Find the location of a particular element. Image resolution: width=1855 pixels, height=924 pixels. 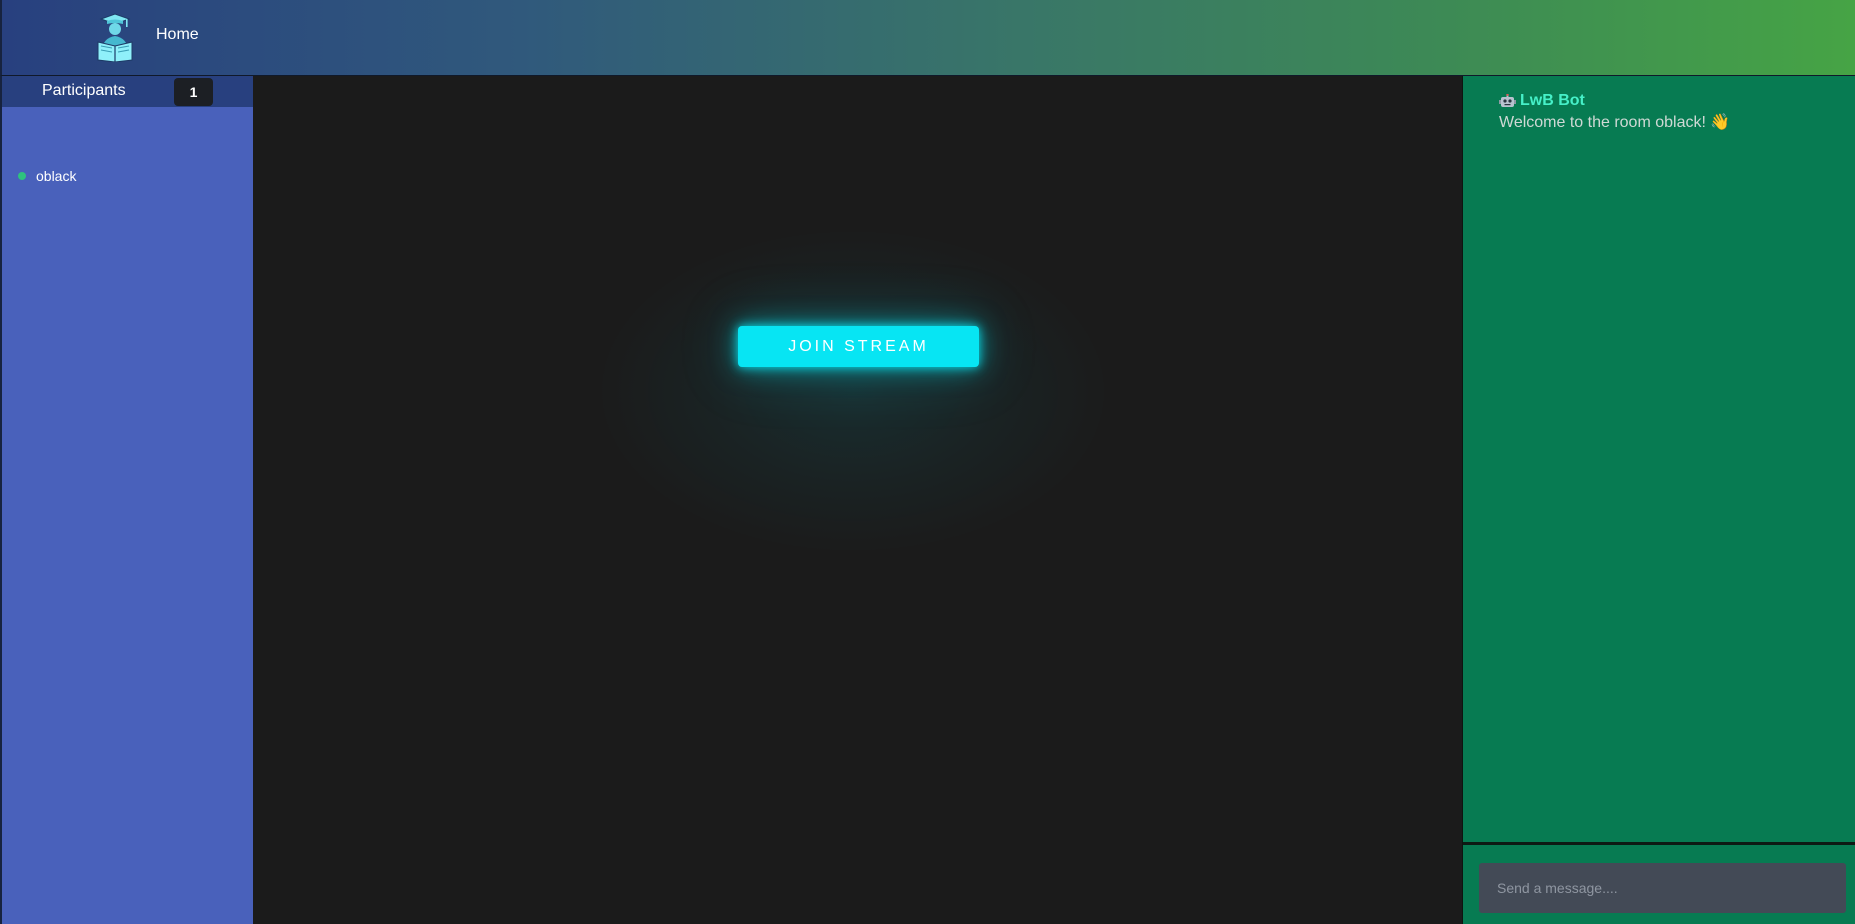

chat-message: LwB Bot Welcome to the room oblack! 👋 is located at coordinates (1614, 112).